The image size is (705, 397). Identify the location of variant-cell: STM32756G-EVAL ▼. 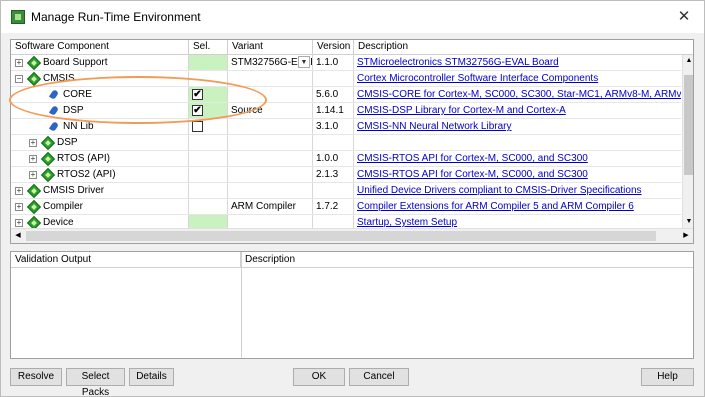
(270, 62).